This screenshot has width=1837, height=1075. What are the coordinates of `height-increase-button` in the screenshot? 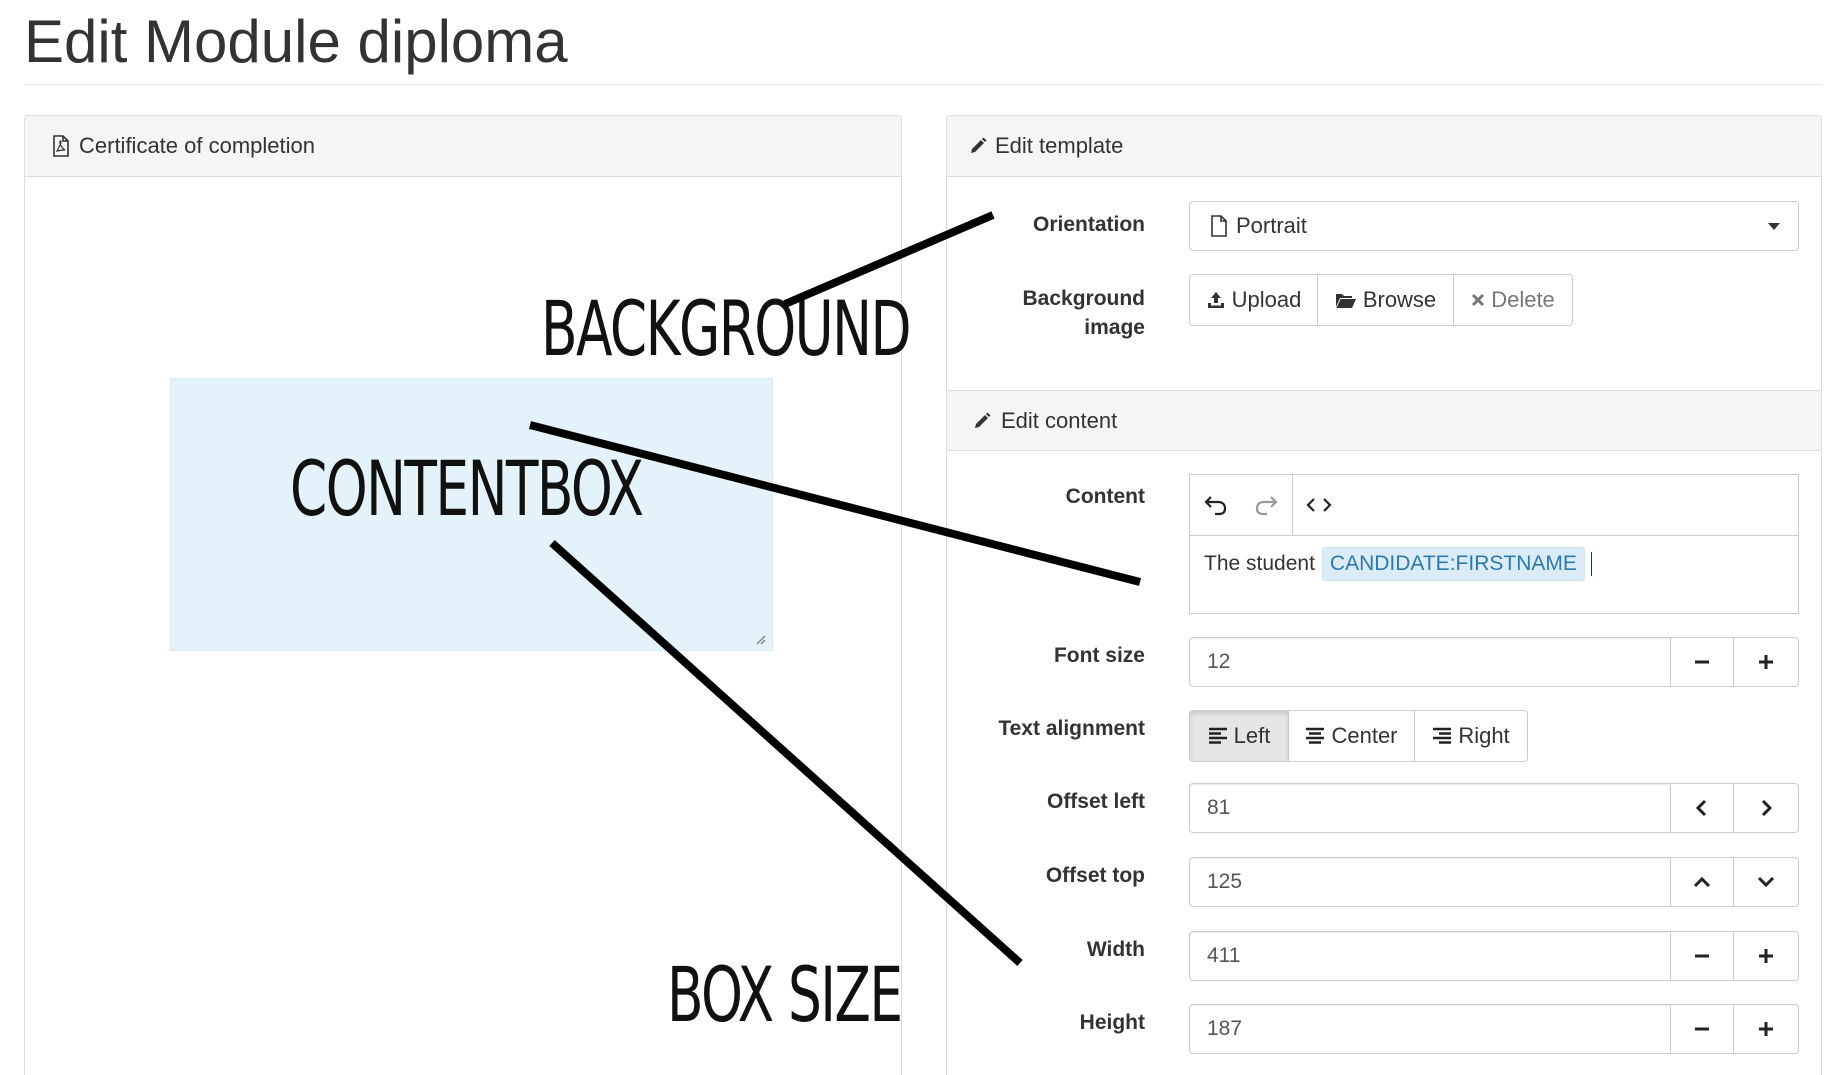 It's located at (1766, 1029).